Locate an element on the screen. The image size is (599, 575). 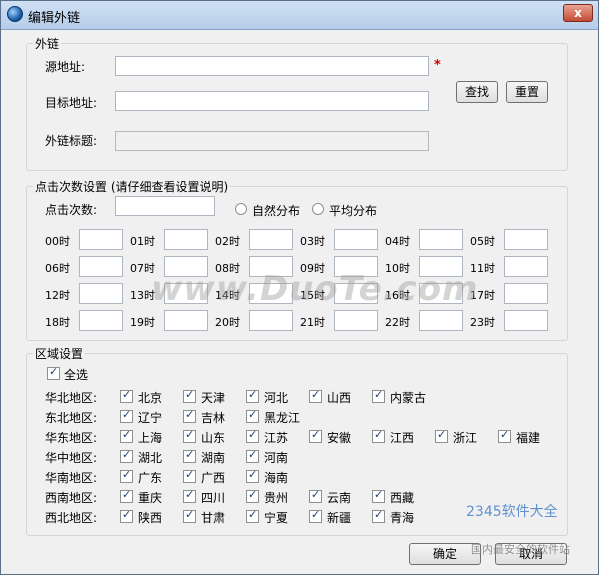
natural-distribution-radio is located at coordinates (241, 209).